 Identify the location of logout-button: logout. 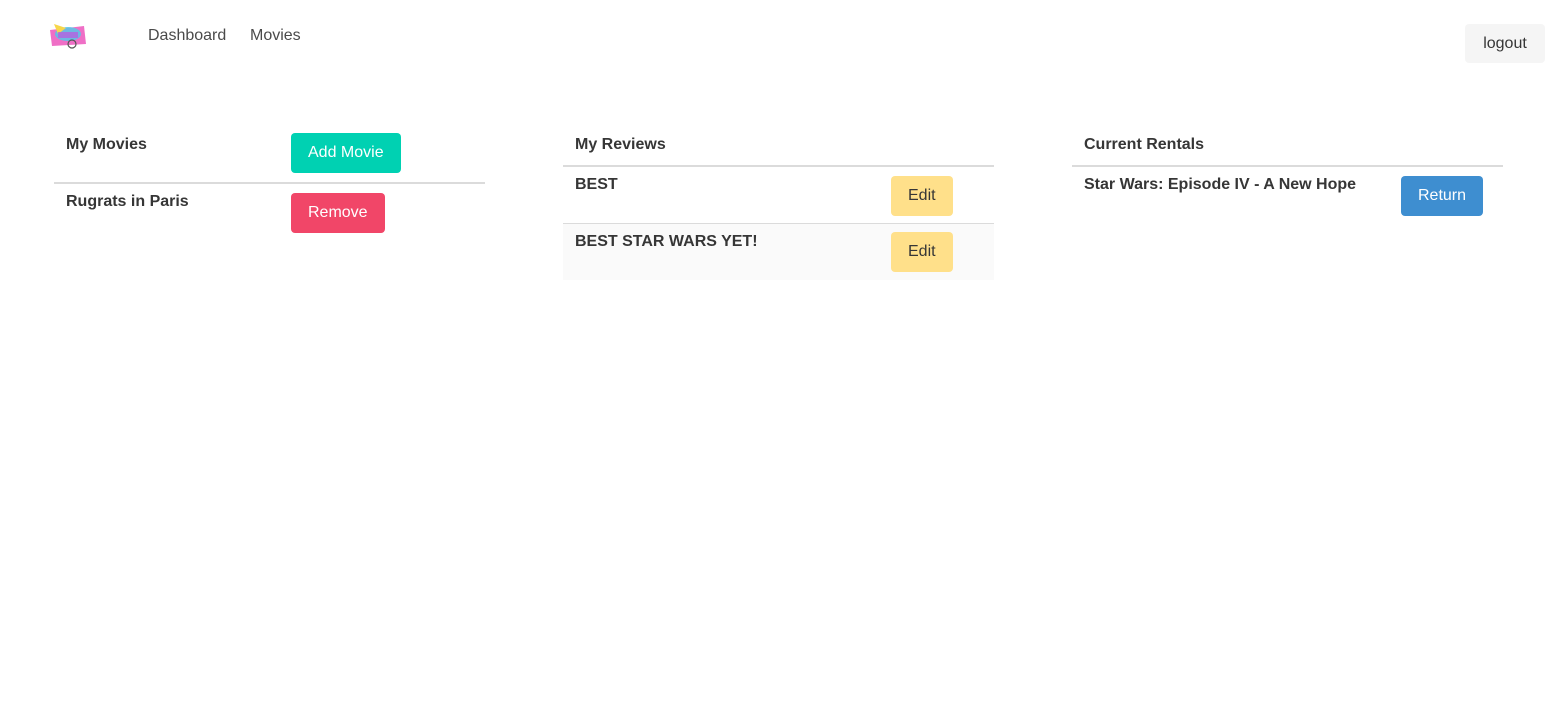
(1505, 43).